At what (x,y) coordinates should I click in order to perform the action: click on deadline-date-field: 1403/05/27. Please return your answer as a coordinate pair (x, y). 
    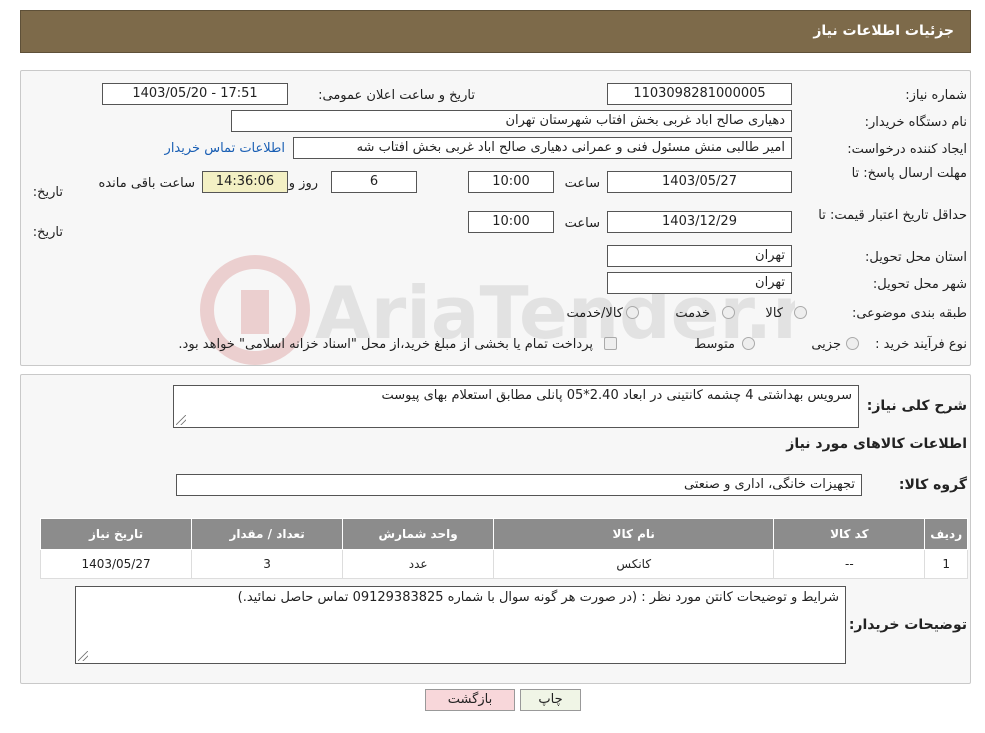
    Looking at the image, I should click on (699, 182).